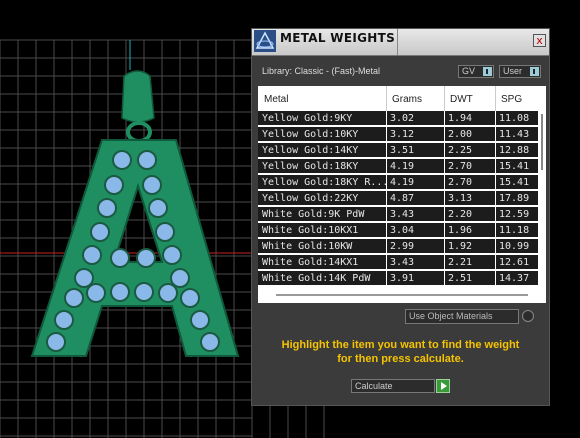 This screenshot has width=580, height=438. What do you see at coordinates (310, 262) in the screenshot?
I see `cell-metal: White Gold:14KX1` at bounding box center [310, 262].